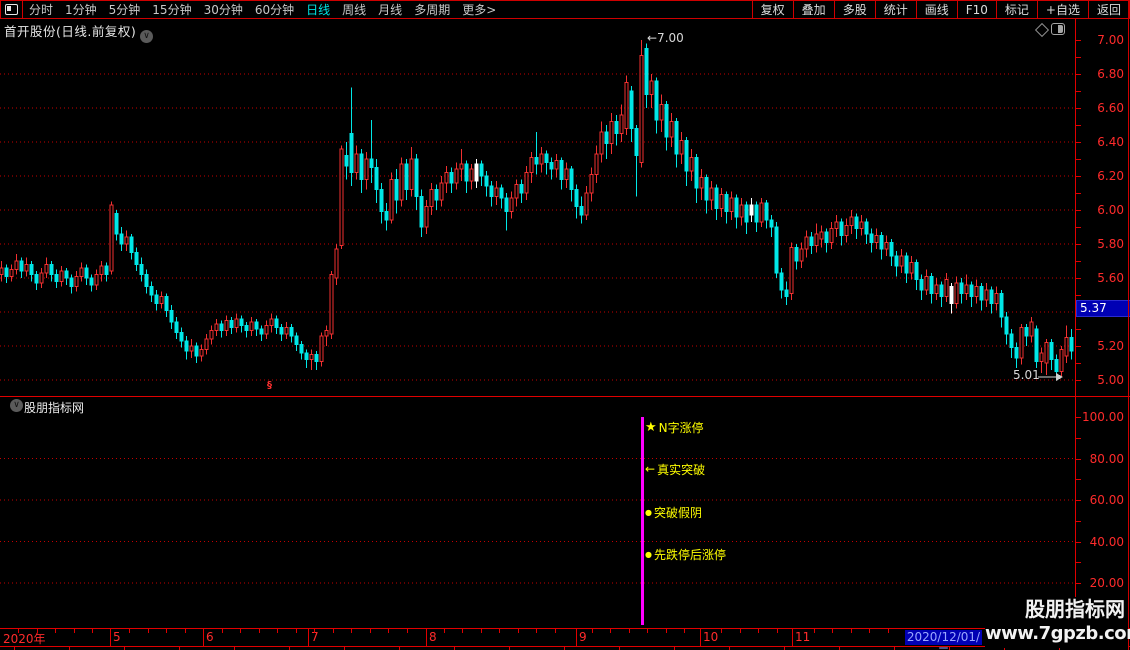  Describe the element at coordinates (1128, 325) in the screenshot. I see `screen-right-border` at that location.